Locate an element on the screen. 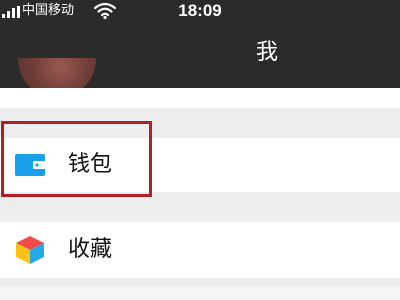 This screenshot has height=300, width=400. menu-item-label: 收藏 is located at coordinates (90, 249).